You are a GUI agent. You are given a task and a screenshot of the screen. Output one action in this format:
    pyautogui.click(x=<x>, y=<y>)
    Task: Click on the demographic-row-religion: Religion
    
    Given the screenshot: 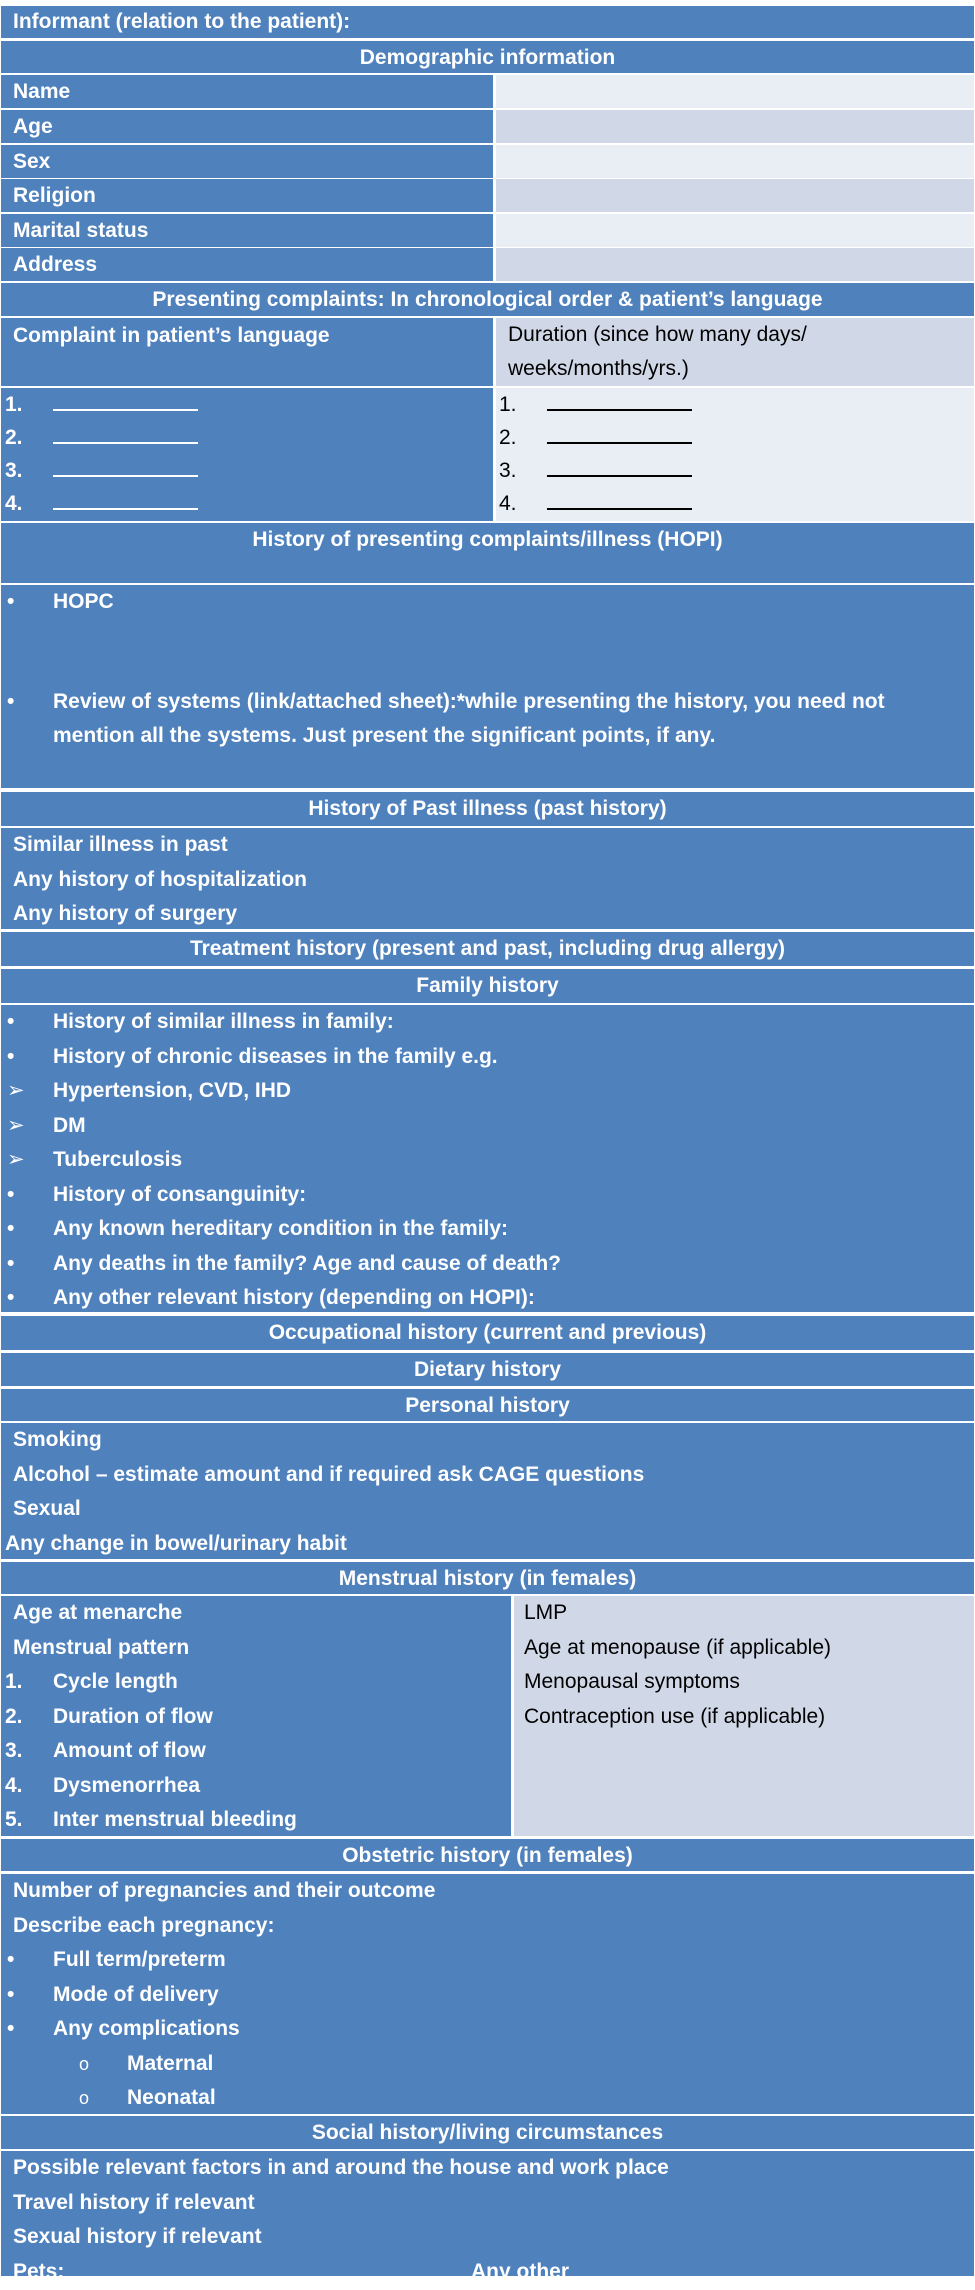 What is the action you would take?
    pyautogui.click(x=487, y=195)
    